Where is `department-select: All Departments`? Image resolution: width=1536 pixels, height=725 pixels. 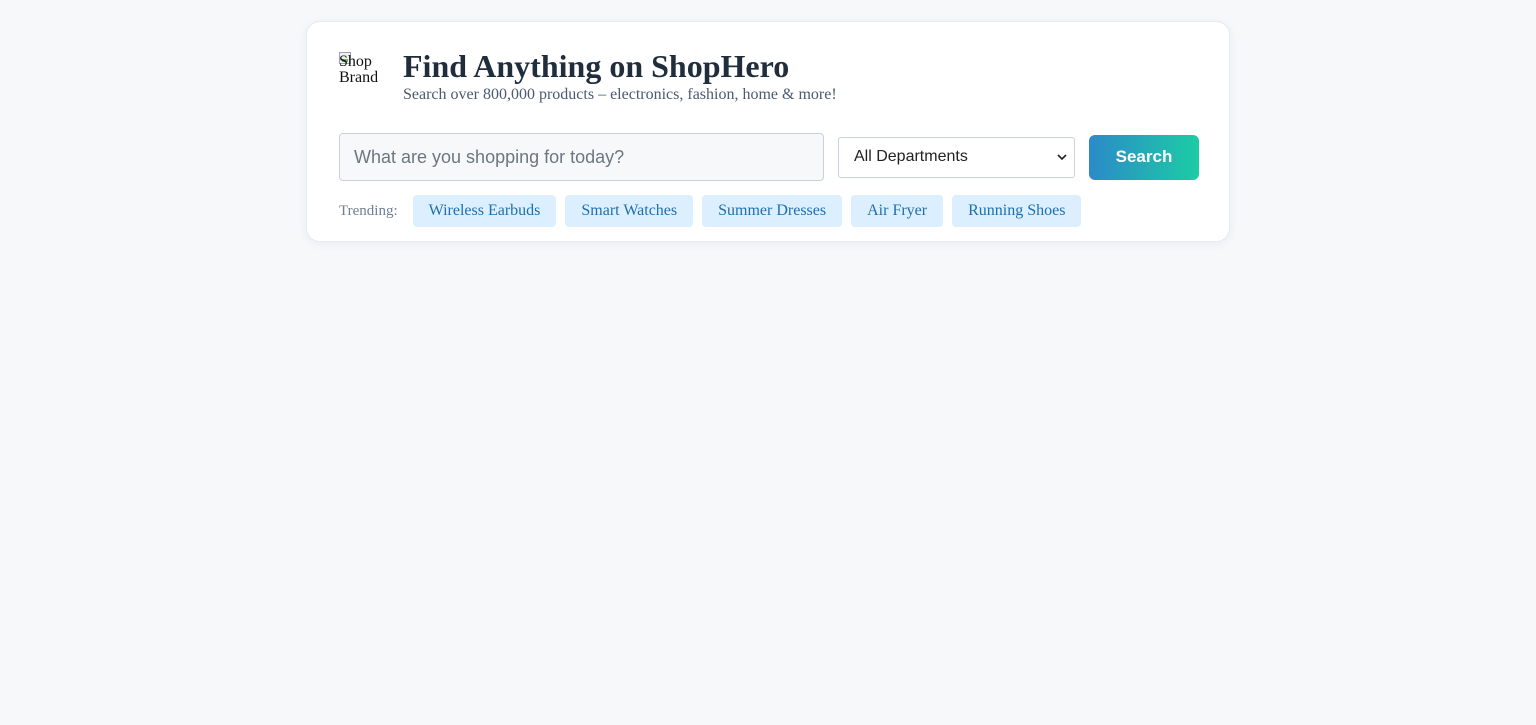
department-select: All Departments is located at coordinates (956, 157).